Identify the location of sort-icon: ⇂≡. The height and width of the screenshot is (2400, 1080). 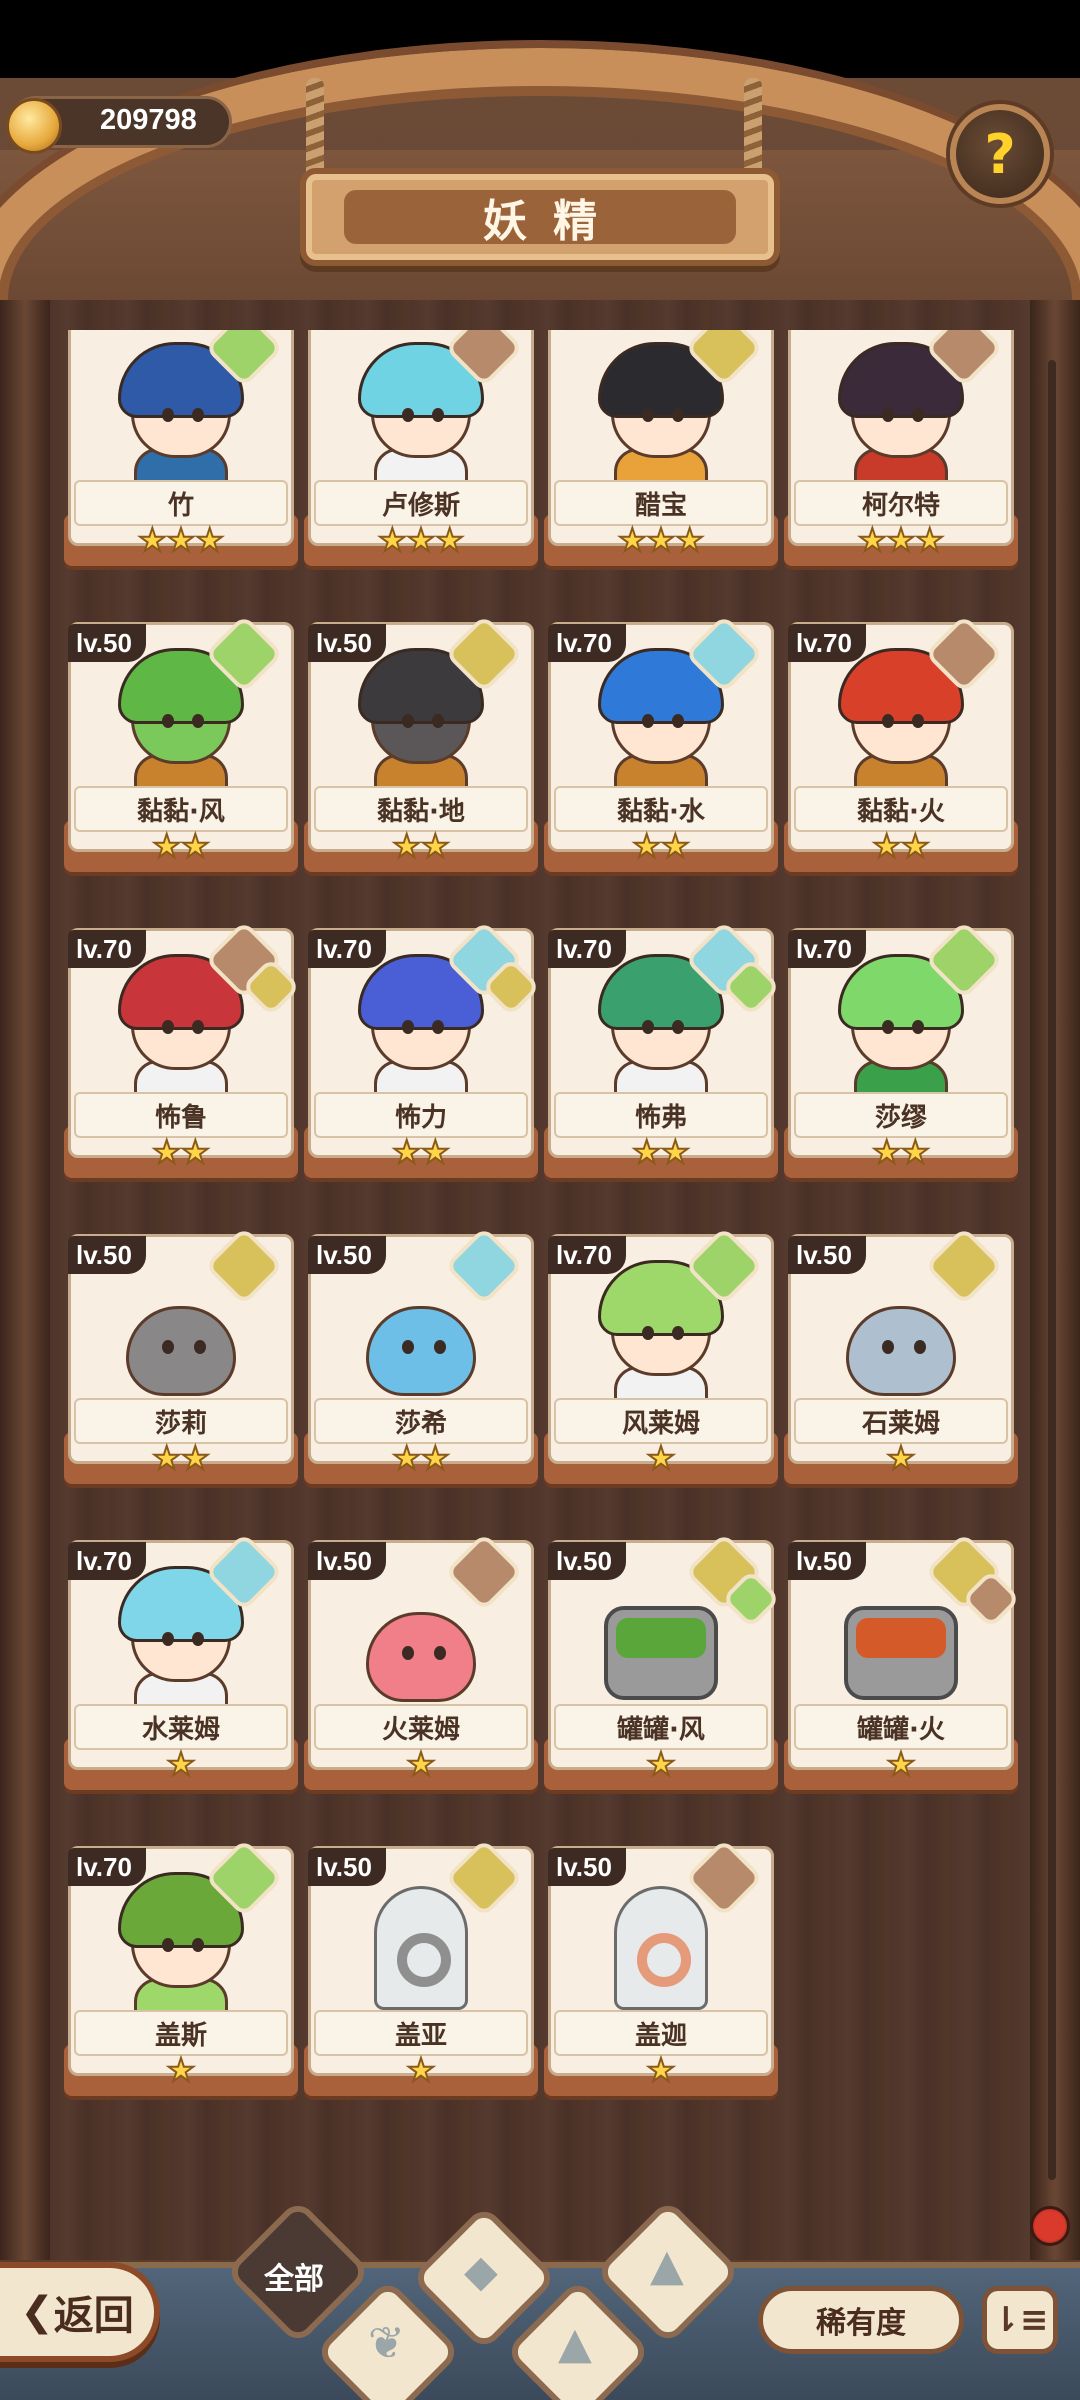
(1020, 2320).